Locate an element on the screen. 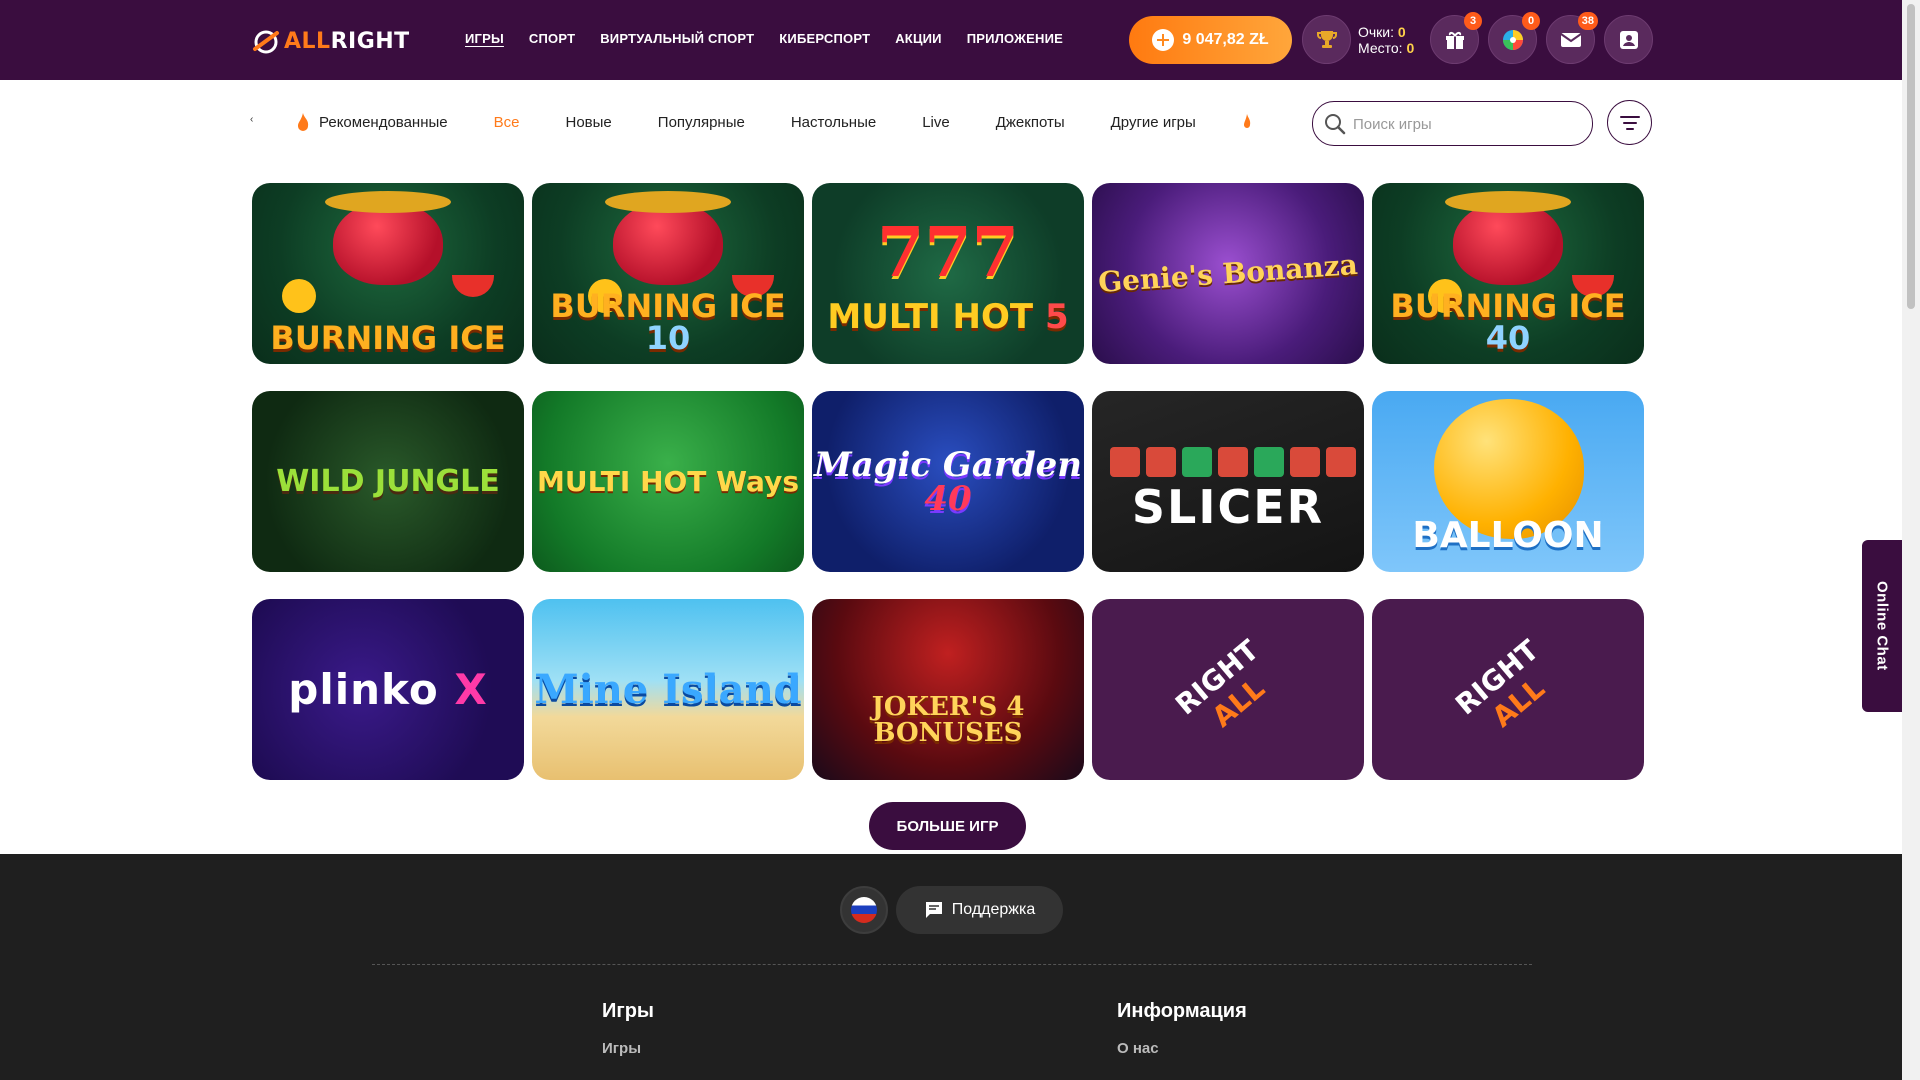 The image size is (1920, 1080). category-popular: Популярные is located at coordinates (701, 122).